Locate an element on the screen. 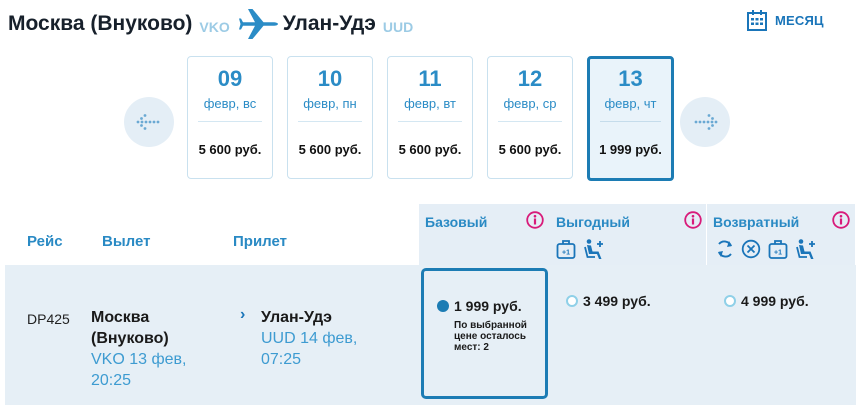 This screenshot has width=866, height=411. date-day: 11 is located at coordinates (430, 78).